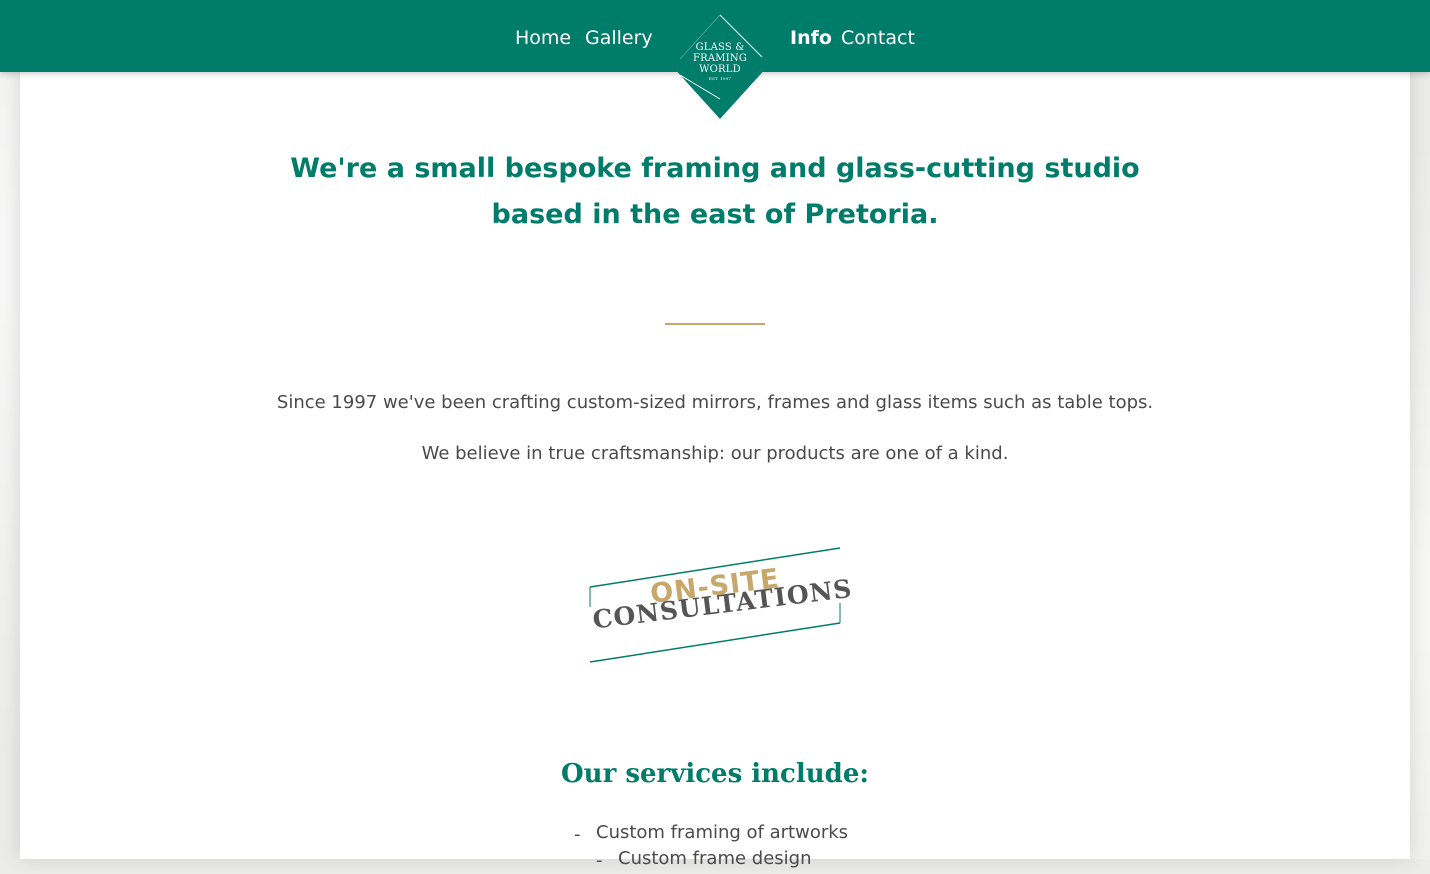 This screenshot has height=874, width=1430. I want to click on nav-gallery-link: Gallery, so click(619, 38).